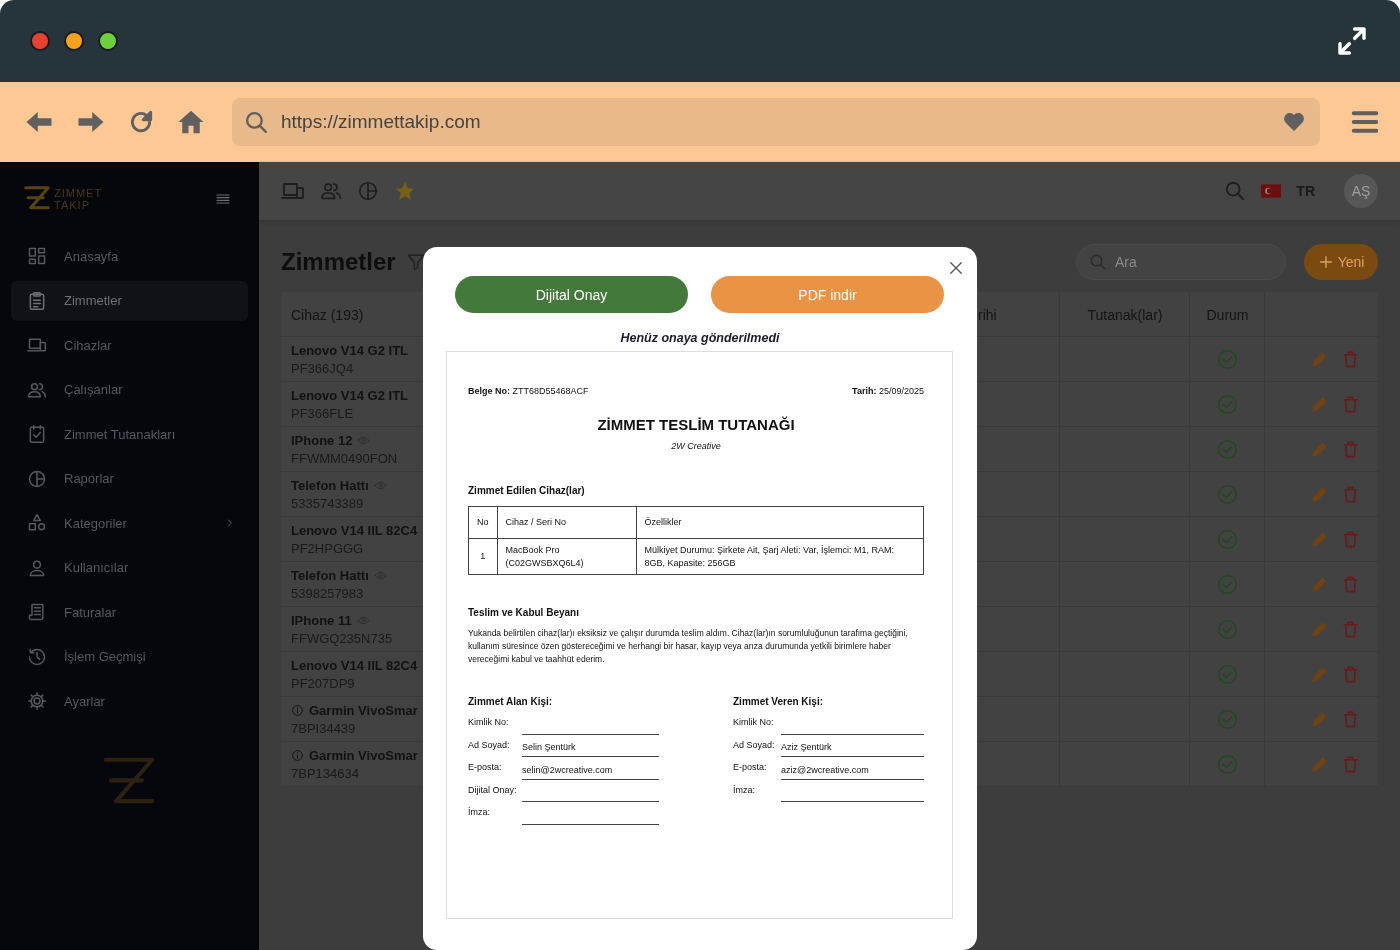  Describe the element at coordinates (776, 122) in the screenshot. I see `address-bar: https://zimmettakip.com` at that location.